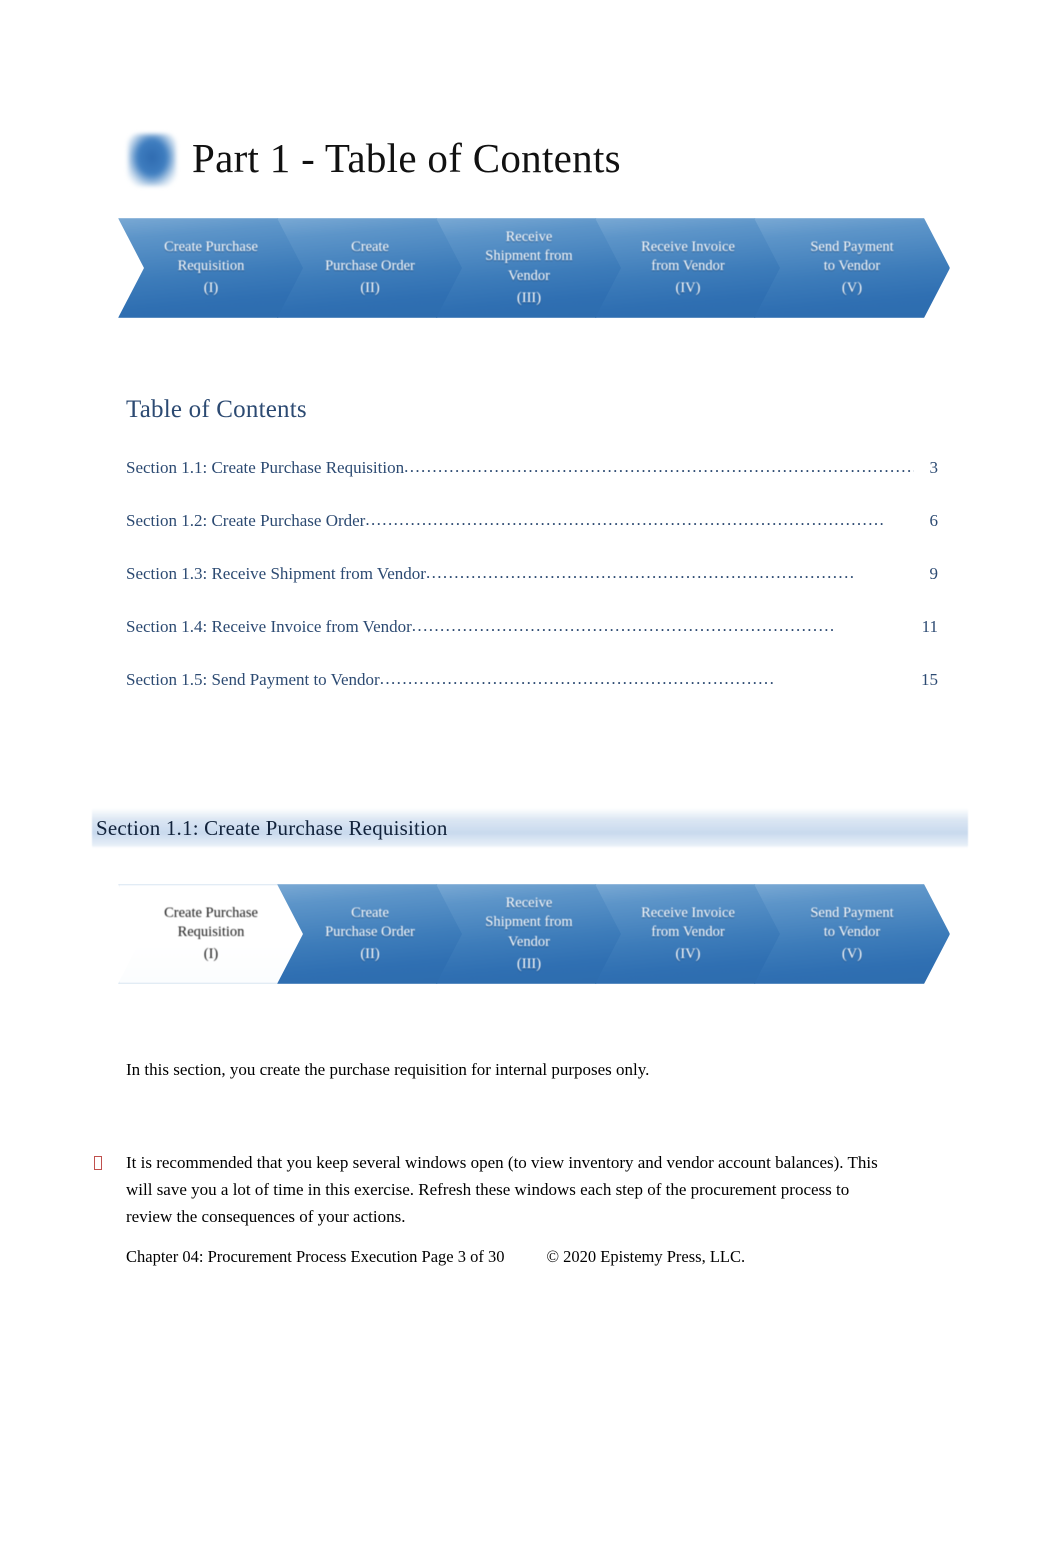 The image size is (1062, 1561). I want to click on process-step-1: Create Purchase Requisition (I), so click(211, 268).